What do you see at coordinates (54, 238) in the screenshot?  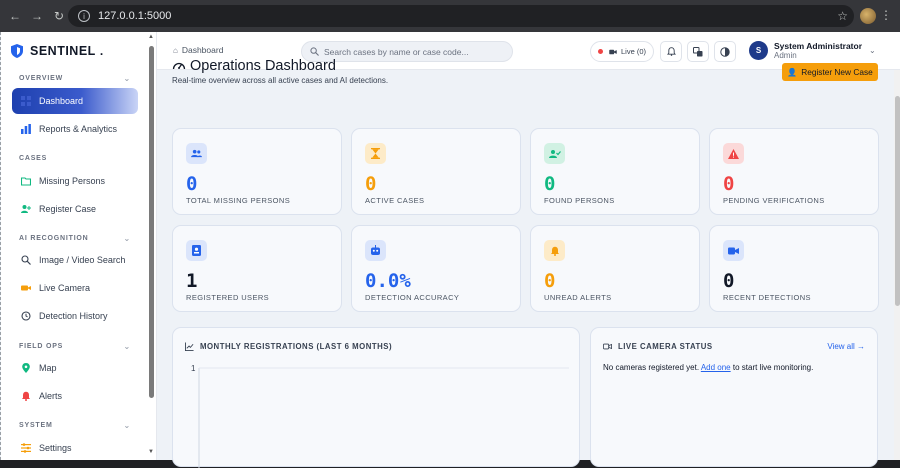 I see `section-label: AI RECOGNITION` at bounding box center [54, 238].